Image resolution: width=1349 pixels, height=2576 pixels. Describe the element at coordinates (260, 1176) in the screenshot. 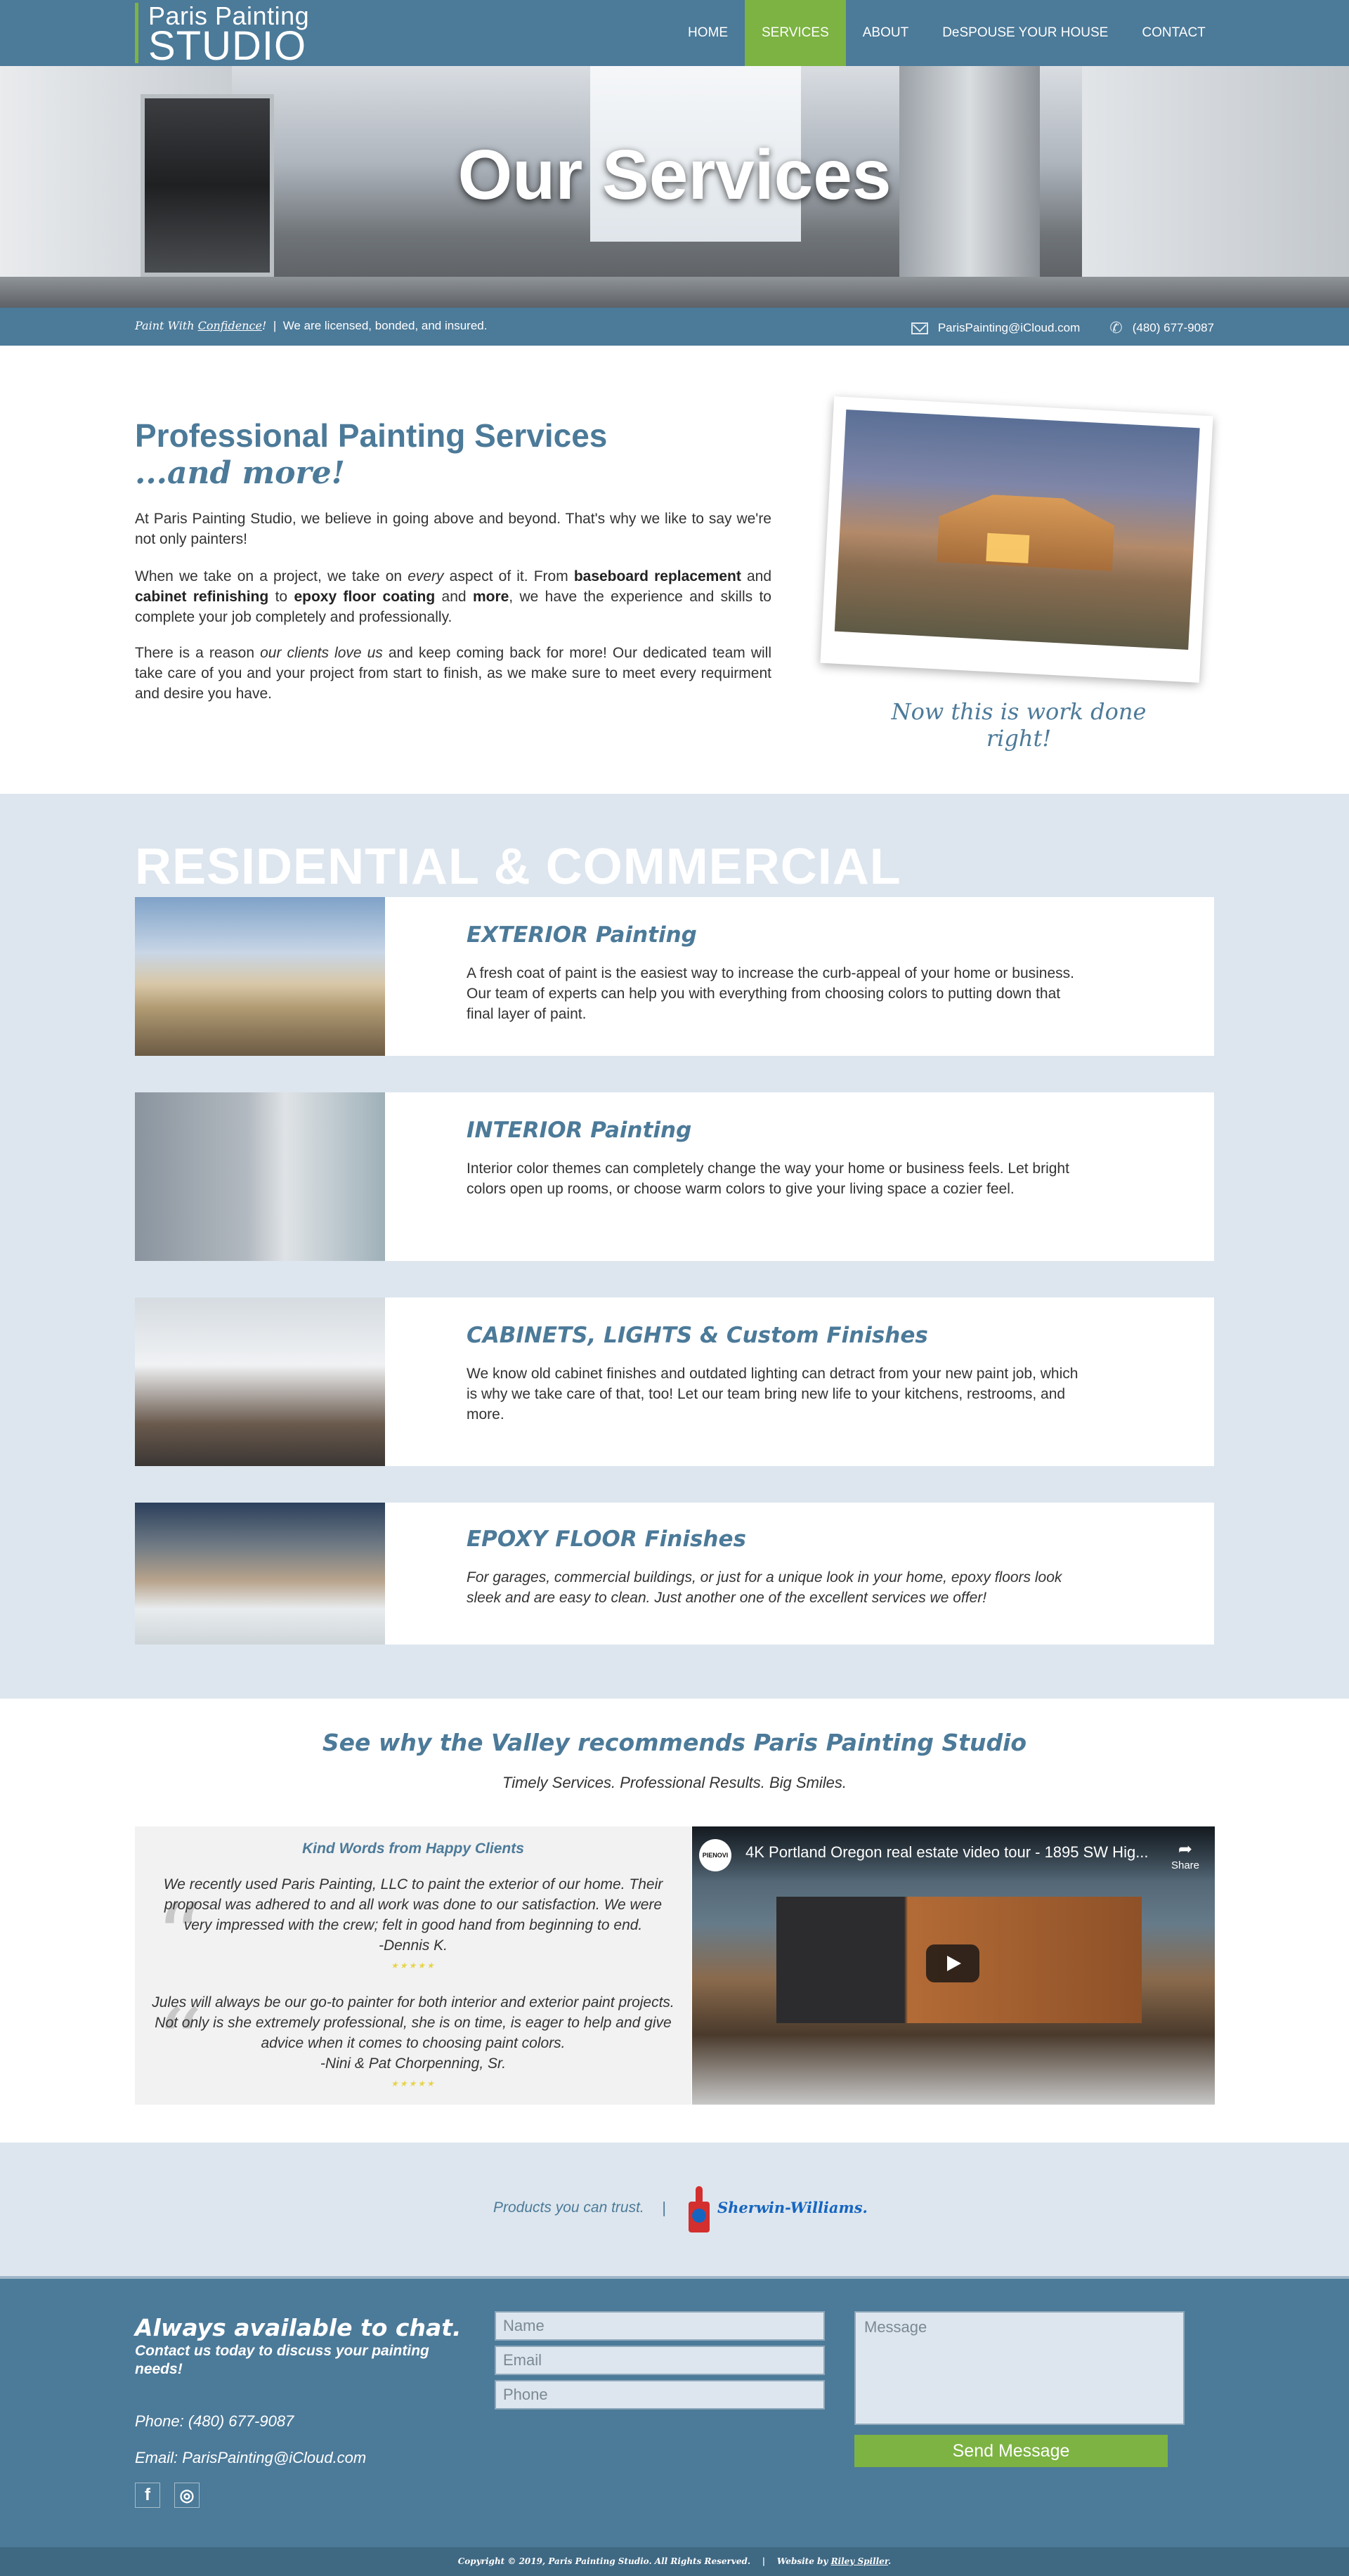

I see `interior-photo` at that location.